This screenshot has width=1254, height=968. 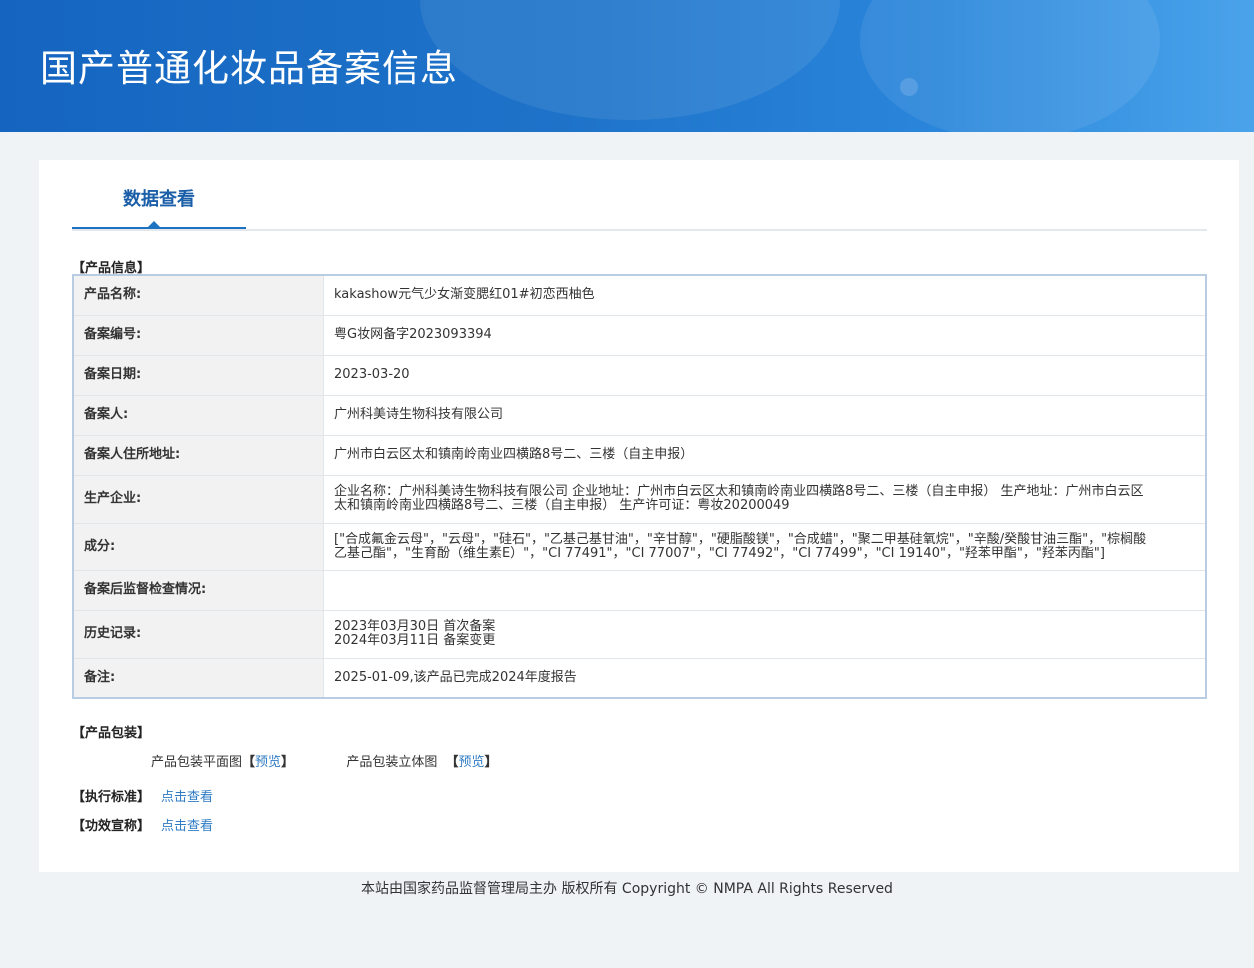 I want to click on row-label: 产品名称:, so click(x=198, y=295).